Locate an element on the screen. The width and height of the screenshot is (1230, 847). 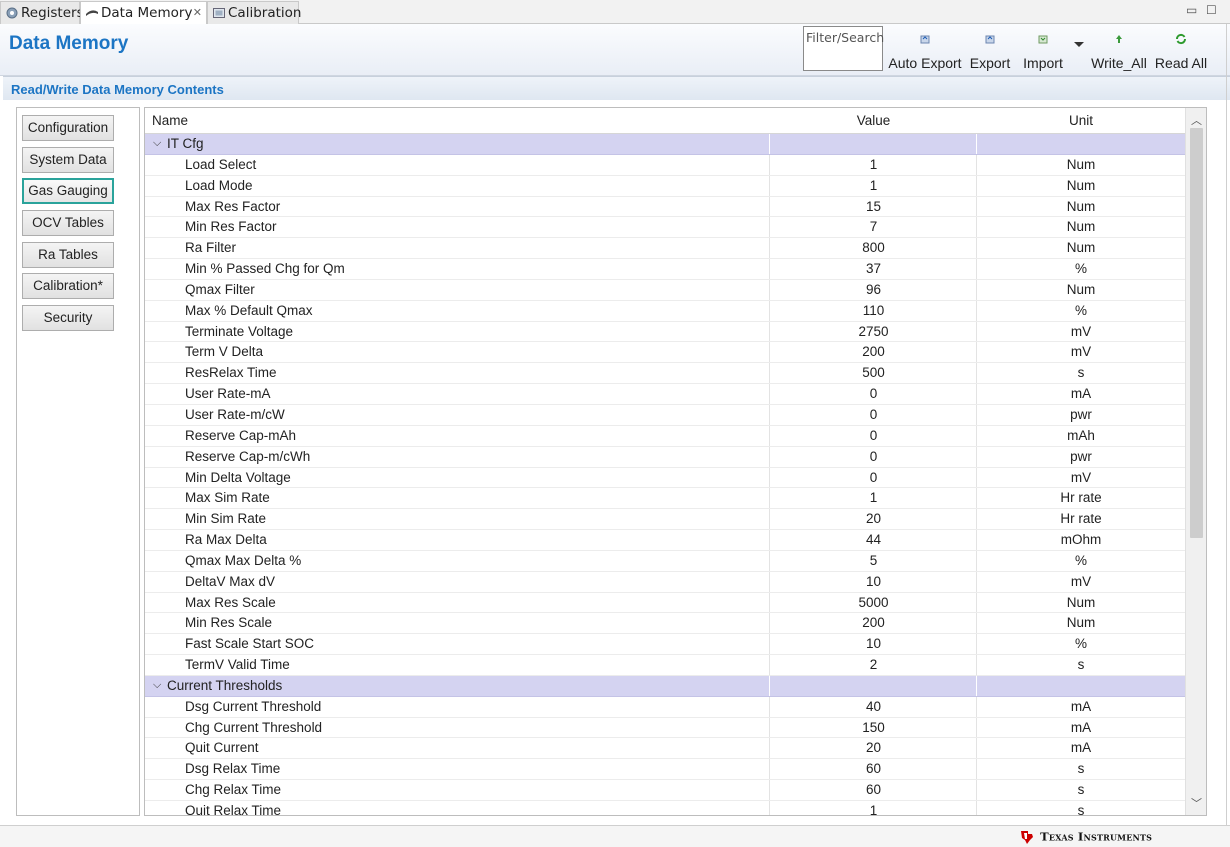
table-row: Min Res Scale 200 Num is located at coordinates (665, 624).